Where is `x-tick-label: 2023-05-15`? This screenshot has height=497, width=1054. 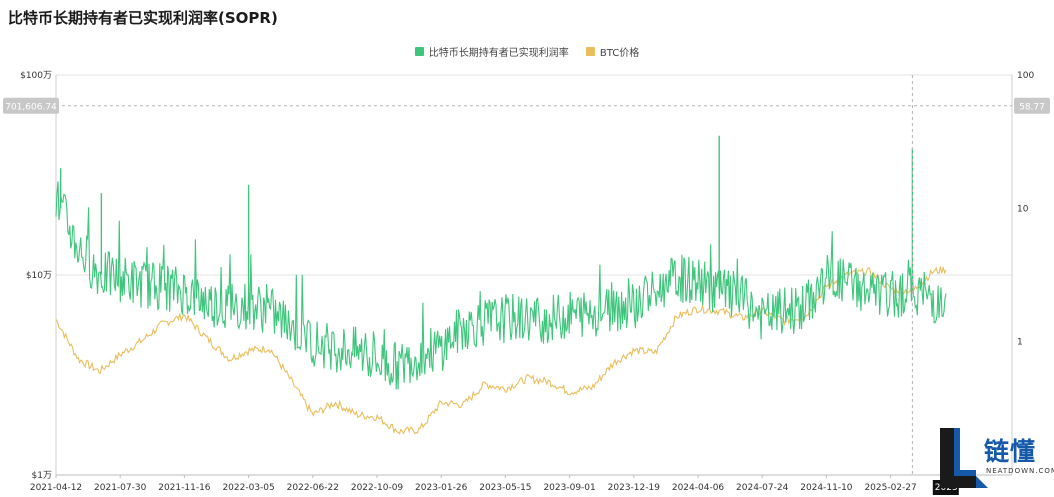
x-tick-label: 2023-05-15 is located at coordinates (505, 488).